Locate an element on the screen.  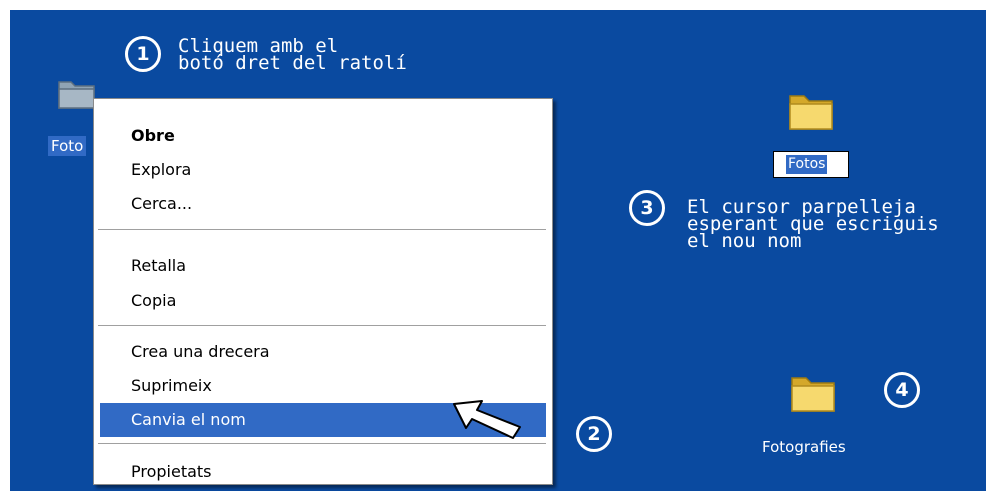
menu-item-cut: Retalla is located at coordinates (323, 266).